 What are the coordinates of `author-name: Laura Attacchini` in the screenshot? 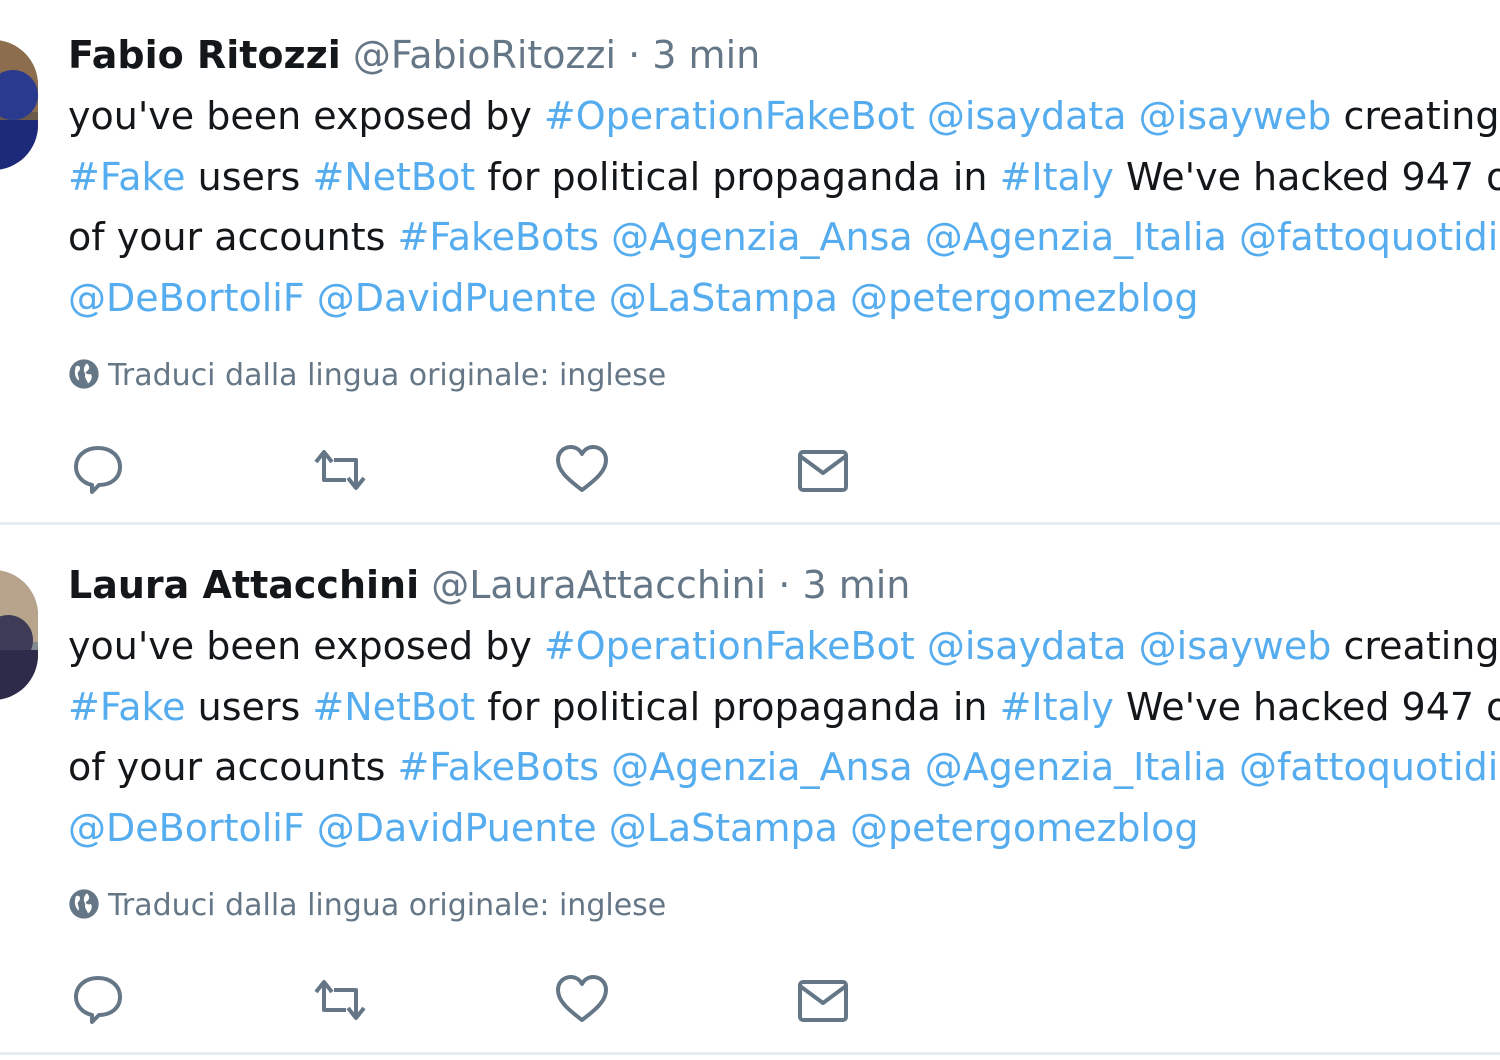 It's located at (243, 585).